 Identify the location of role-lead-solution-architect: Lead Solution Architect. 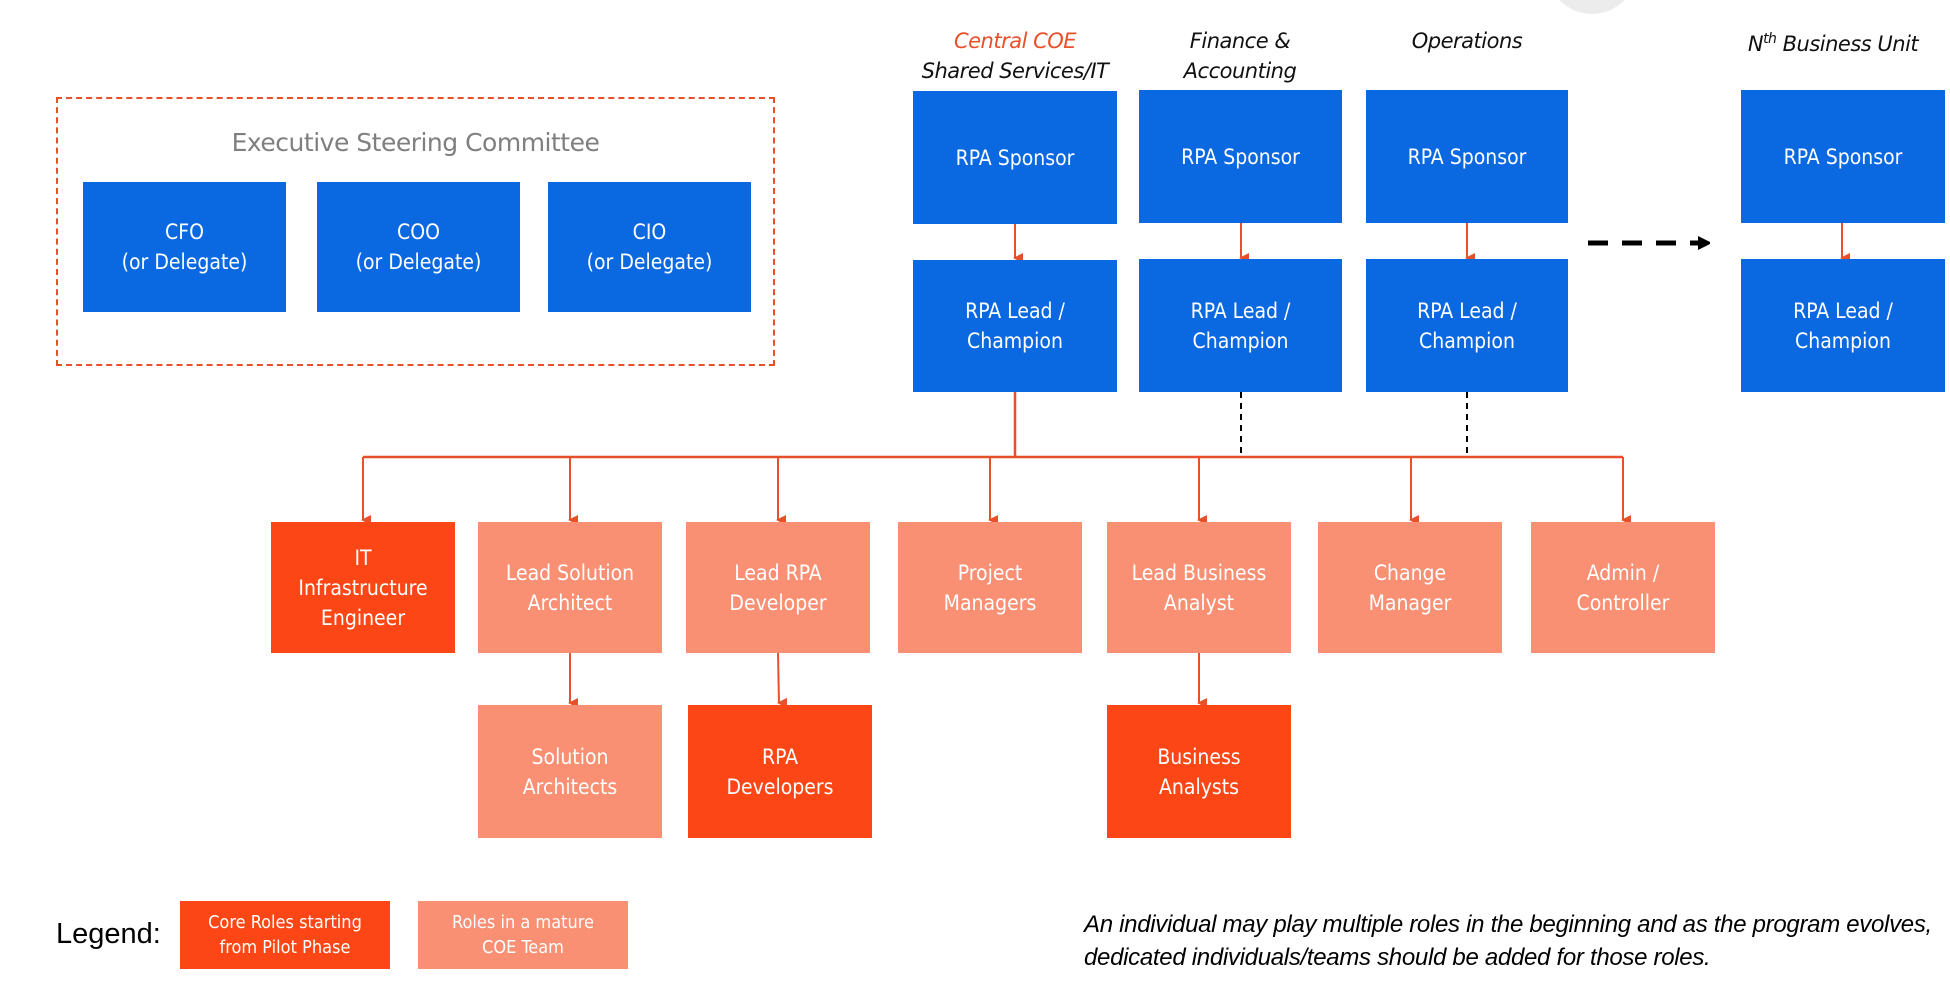
(570, 587).